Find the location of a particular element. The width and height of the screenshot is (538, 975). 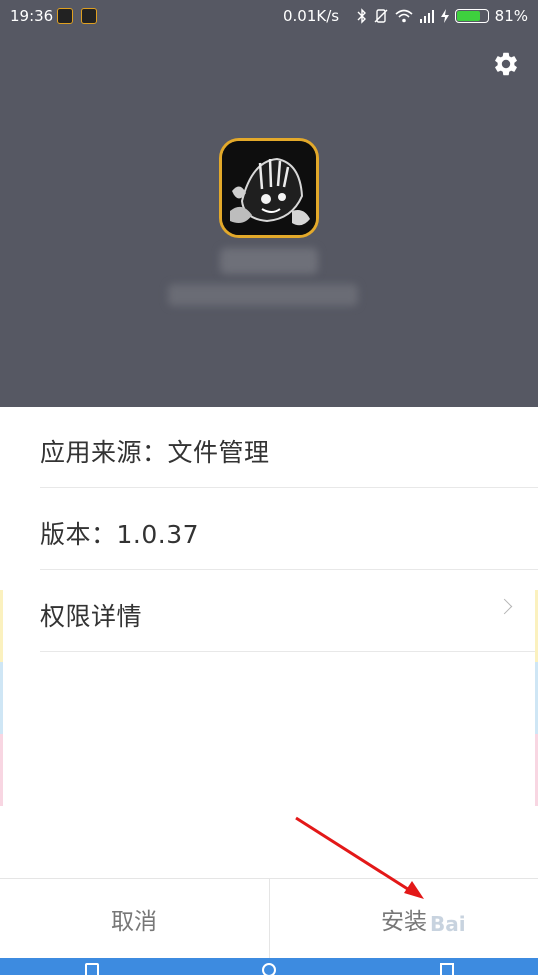

menu-icon is located at coordinates (447, 969).